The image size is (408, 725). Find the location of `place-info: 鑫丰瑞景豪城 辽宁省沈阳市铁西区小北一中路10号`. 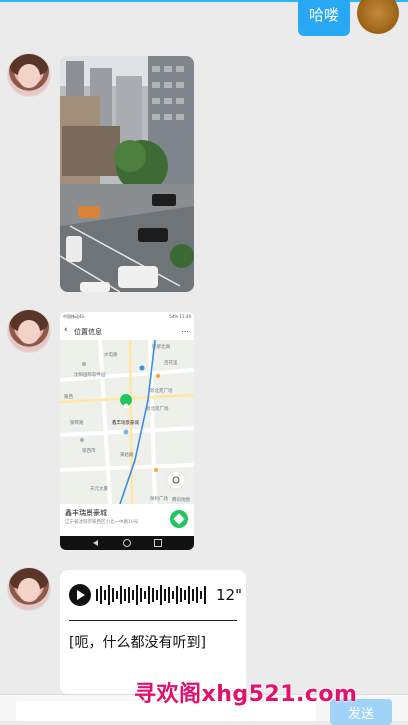

place-info: 鑫丰瑞景豪城 辽宁省沈阳市铁西区小北一中路10号 is located at coordinates (127, 520).